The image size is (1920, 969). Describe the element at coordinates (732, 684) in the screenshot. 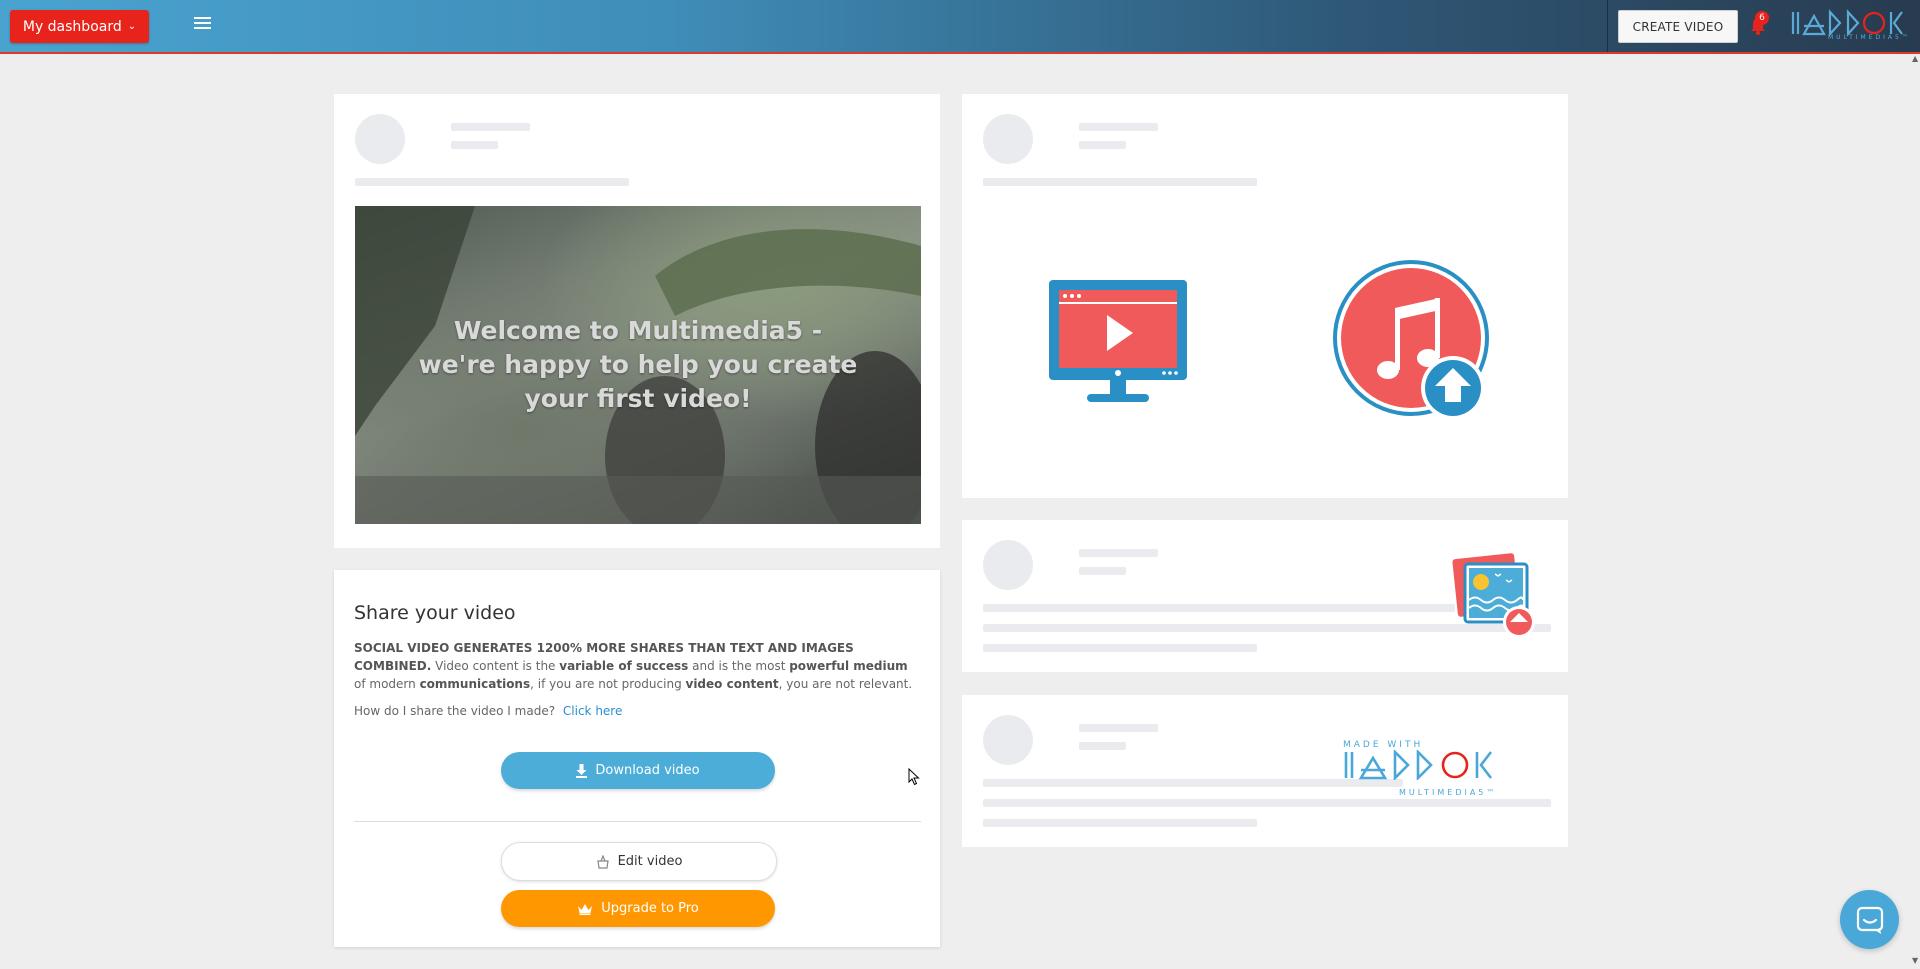

I see `share-bold: video content` at that location.